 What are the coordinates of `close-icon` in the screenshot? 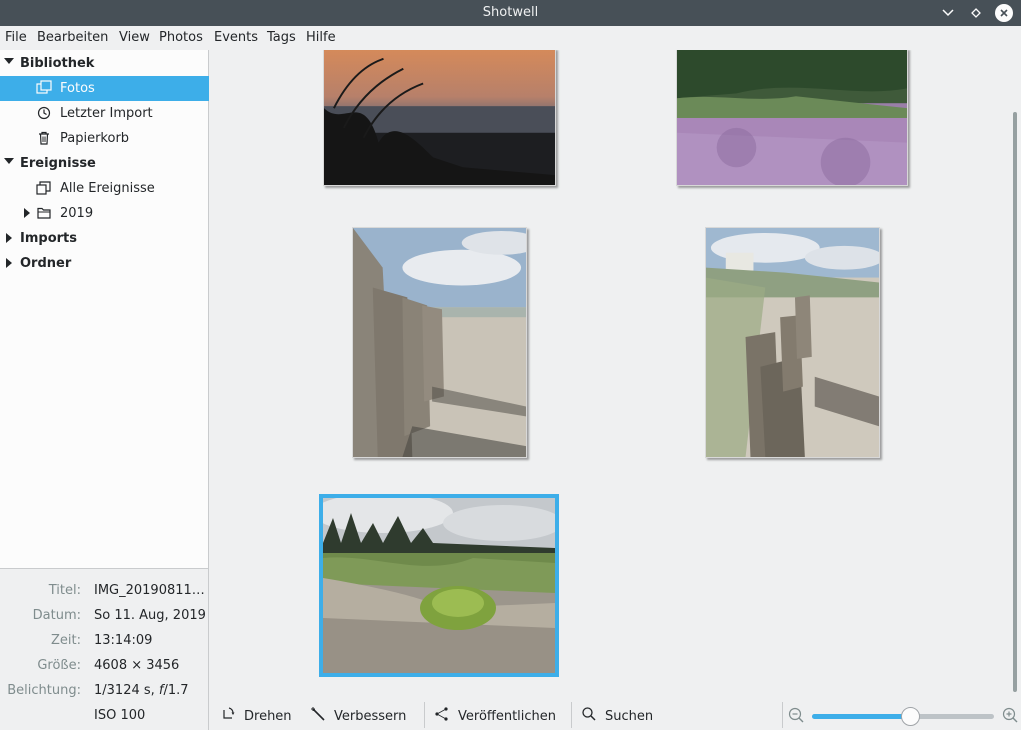 It's located at (1004, 13).